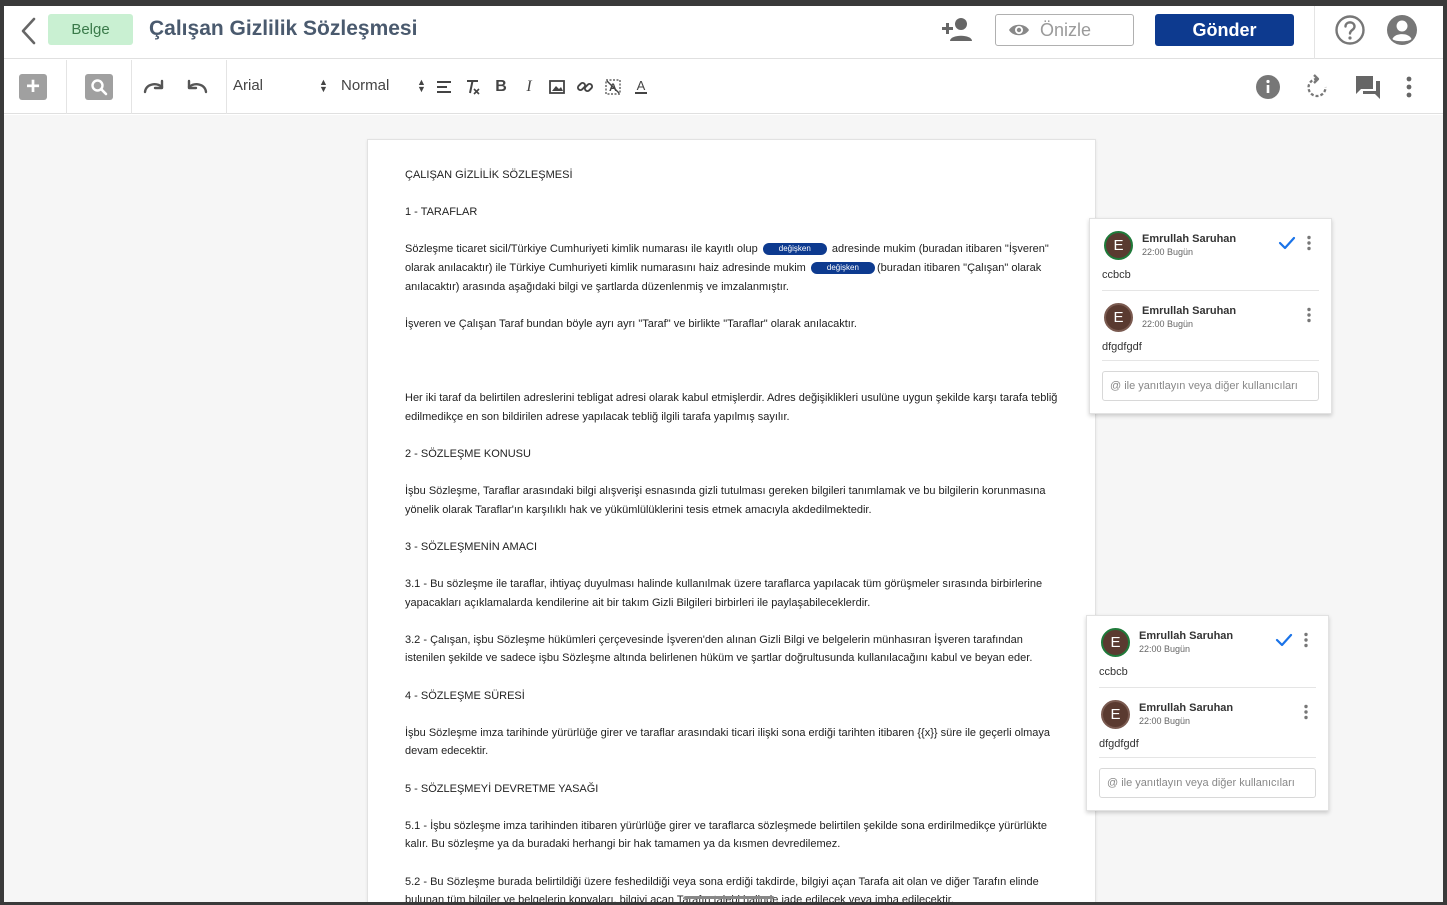 This screenshot has height=905, width=1447. What do you see at coordinates (29, 31) in the screenshot?
I see `back-arrow-icon` at bounding box center [29, 31].